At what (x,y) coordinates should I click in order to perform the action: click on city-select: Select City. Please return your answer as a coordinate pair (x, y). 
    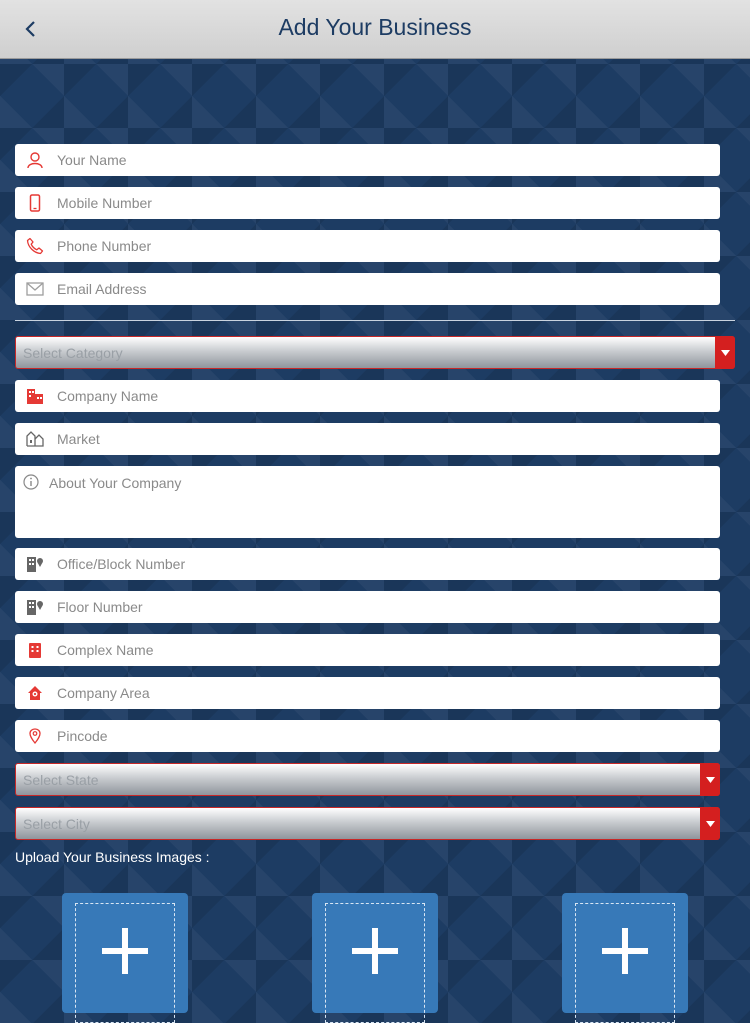
    Looking at the image, I should click on (367, 823).